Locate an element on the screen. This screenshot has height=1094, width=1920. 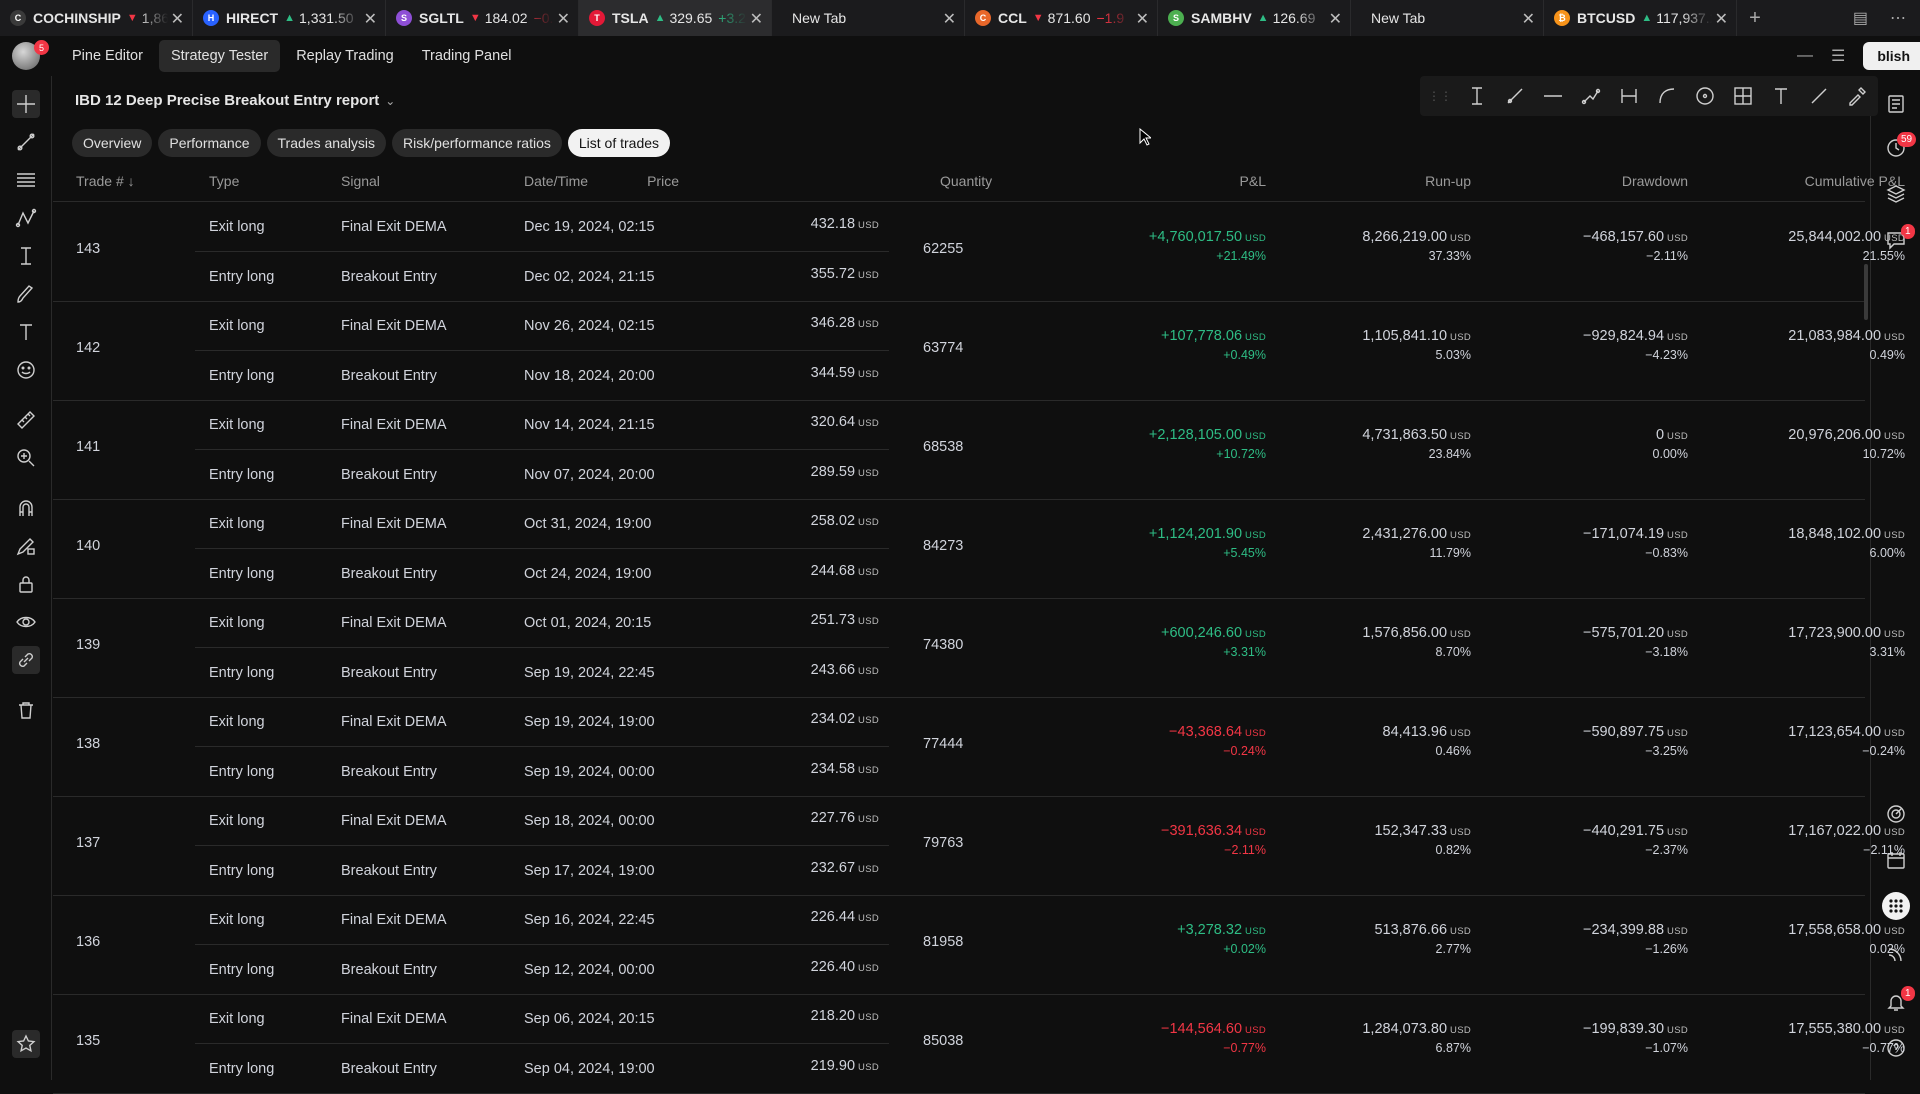
notifications-badge: 1 is located at coordinates (1908, 993).